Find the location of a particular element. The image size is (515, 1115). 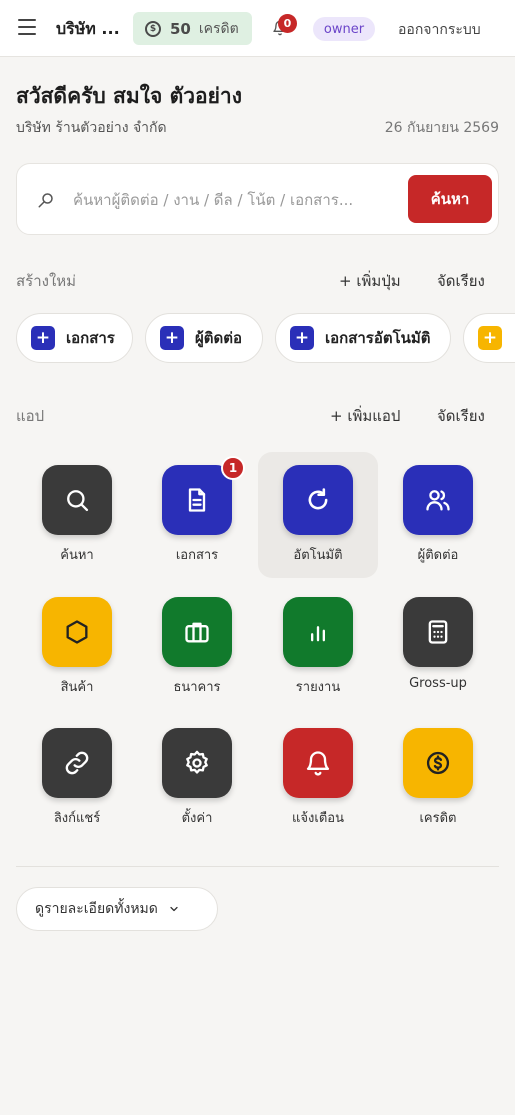

app-contacts: ผู้ติดต่อ is located at coordinates (438, 515).